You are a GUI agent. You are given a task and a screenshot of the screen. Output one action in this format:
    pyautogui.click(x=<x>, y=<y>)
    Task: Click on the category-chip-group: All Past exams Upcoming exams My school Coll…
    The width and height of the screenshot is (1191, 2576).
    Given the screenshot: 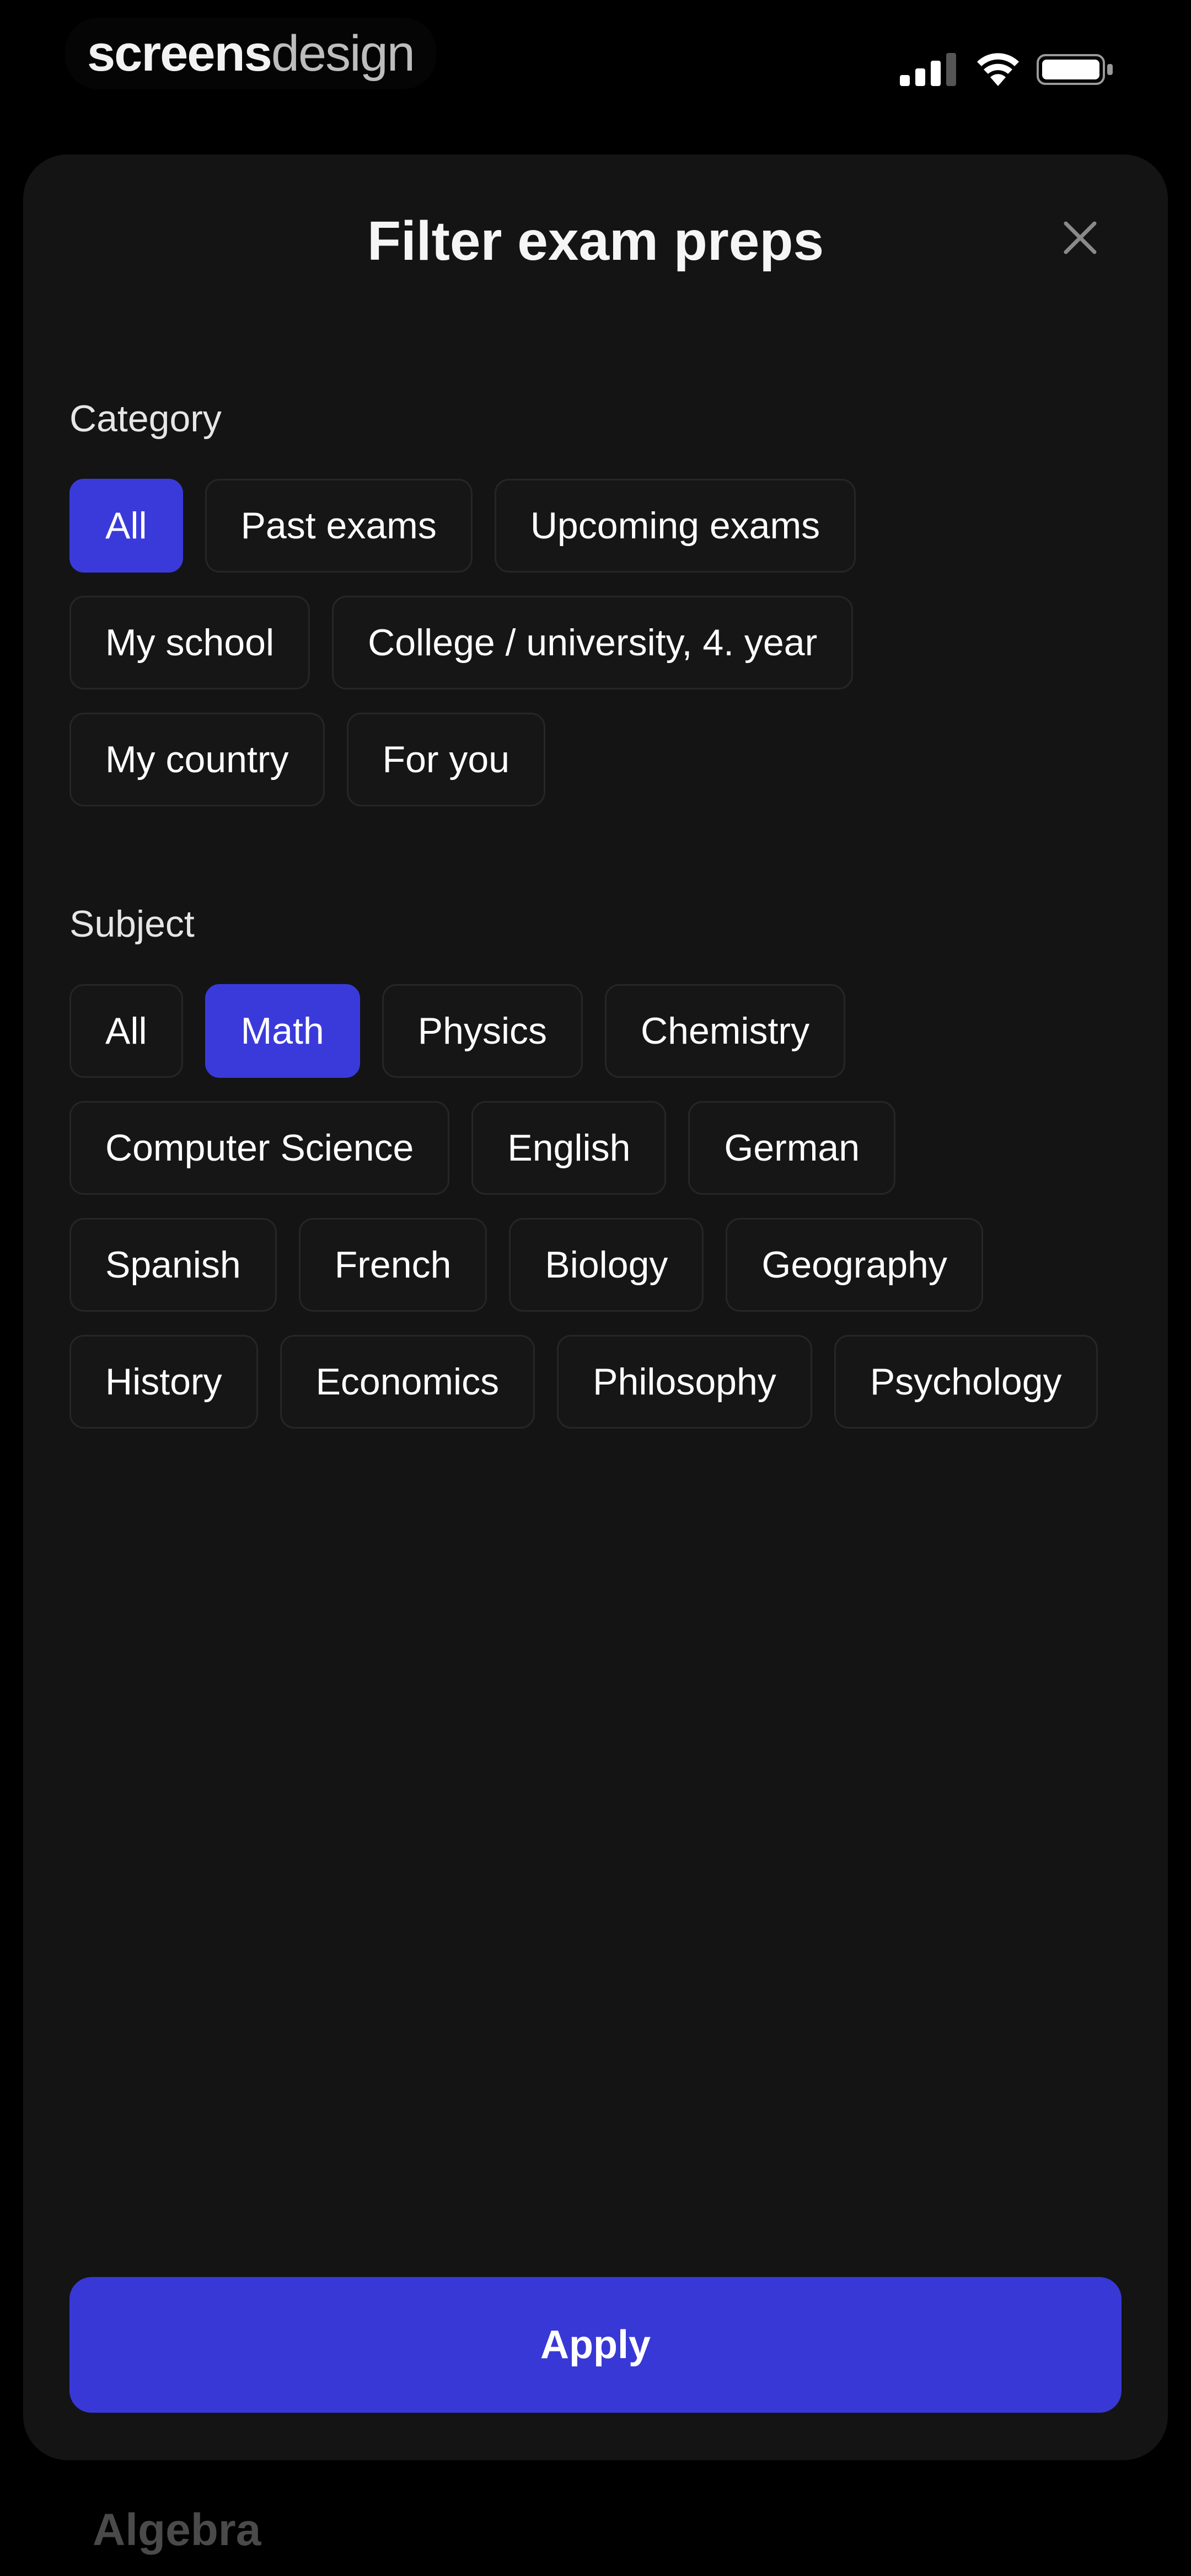 What is the action you would take?
    pyautogui.click(x=587, y=642)
    